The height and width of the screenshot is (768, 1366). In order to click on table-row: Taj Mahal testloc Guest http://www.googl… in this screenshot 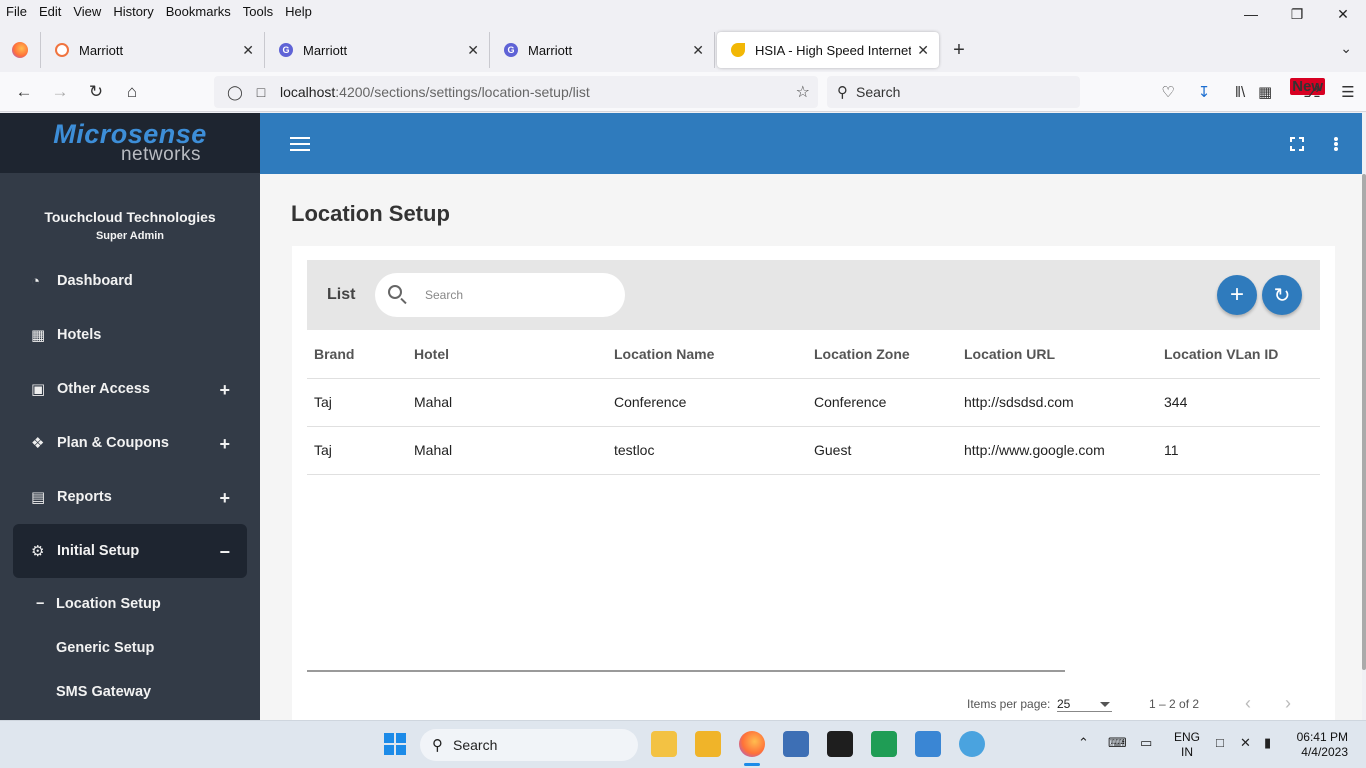, I will do `click(813, 450)`.